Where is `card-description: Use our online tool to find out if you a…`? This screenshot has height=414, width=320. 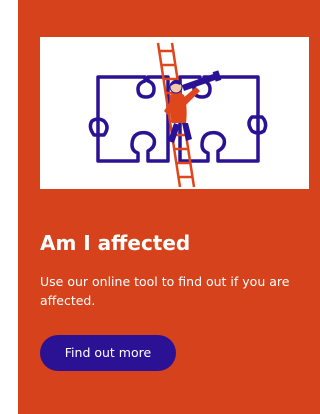
card-description: Use our online tool to find out if you a… is located at coordinates (165, 291).